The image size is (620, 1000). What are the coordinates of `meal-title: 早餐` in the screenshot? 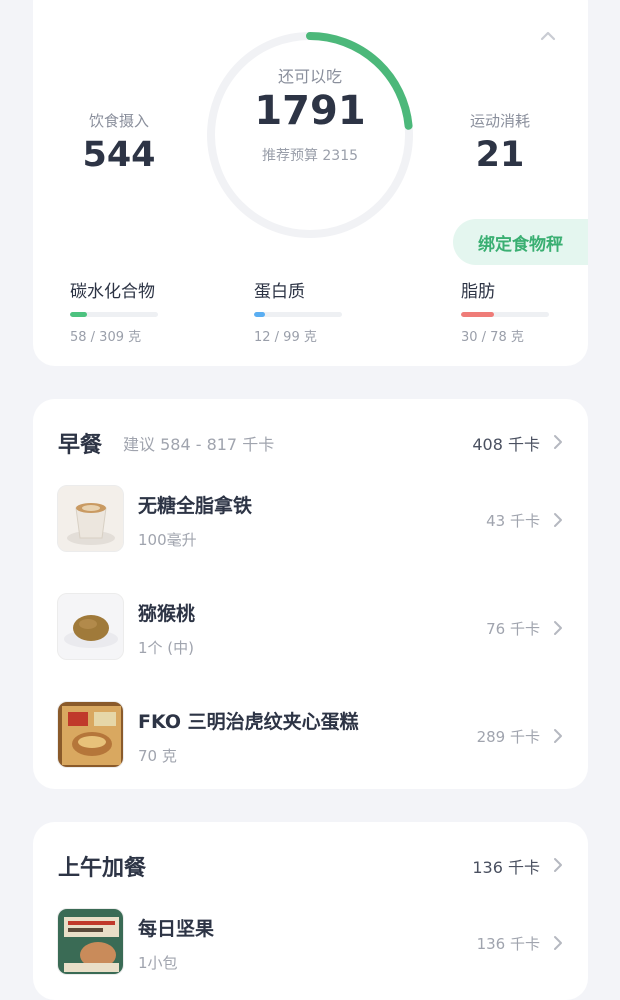 It's located at (80, 445).